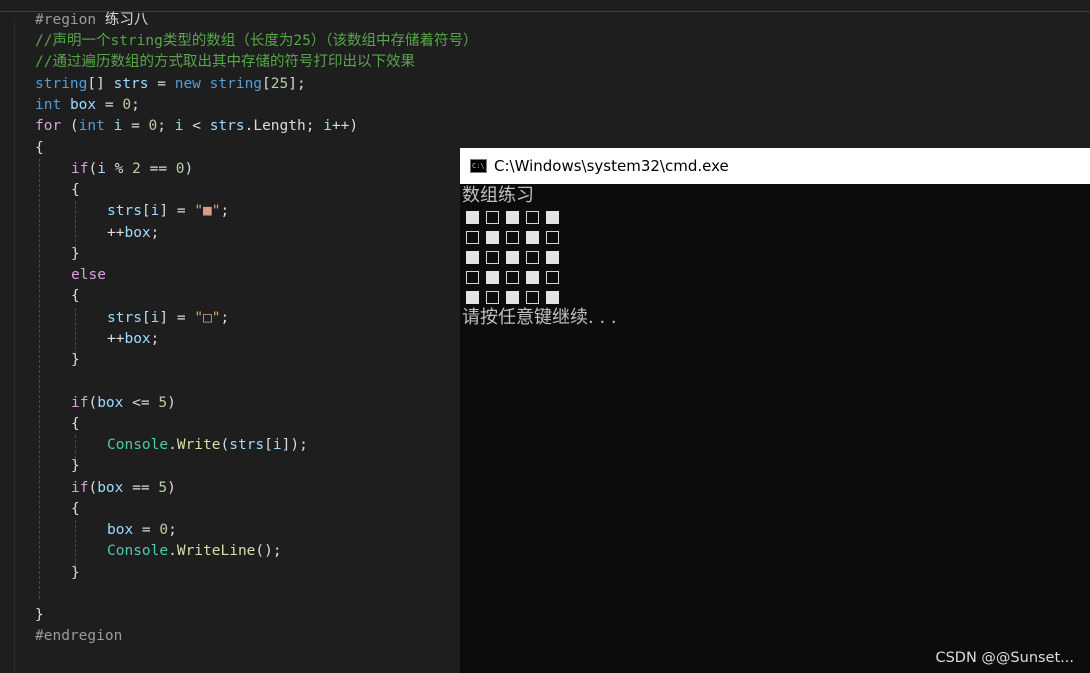 This screenshot has width=1090, height=673. Describe the element at coordinates (168, 211) in the screenshot. I see `code-line: strs[i] = "■";` at that location.